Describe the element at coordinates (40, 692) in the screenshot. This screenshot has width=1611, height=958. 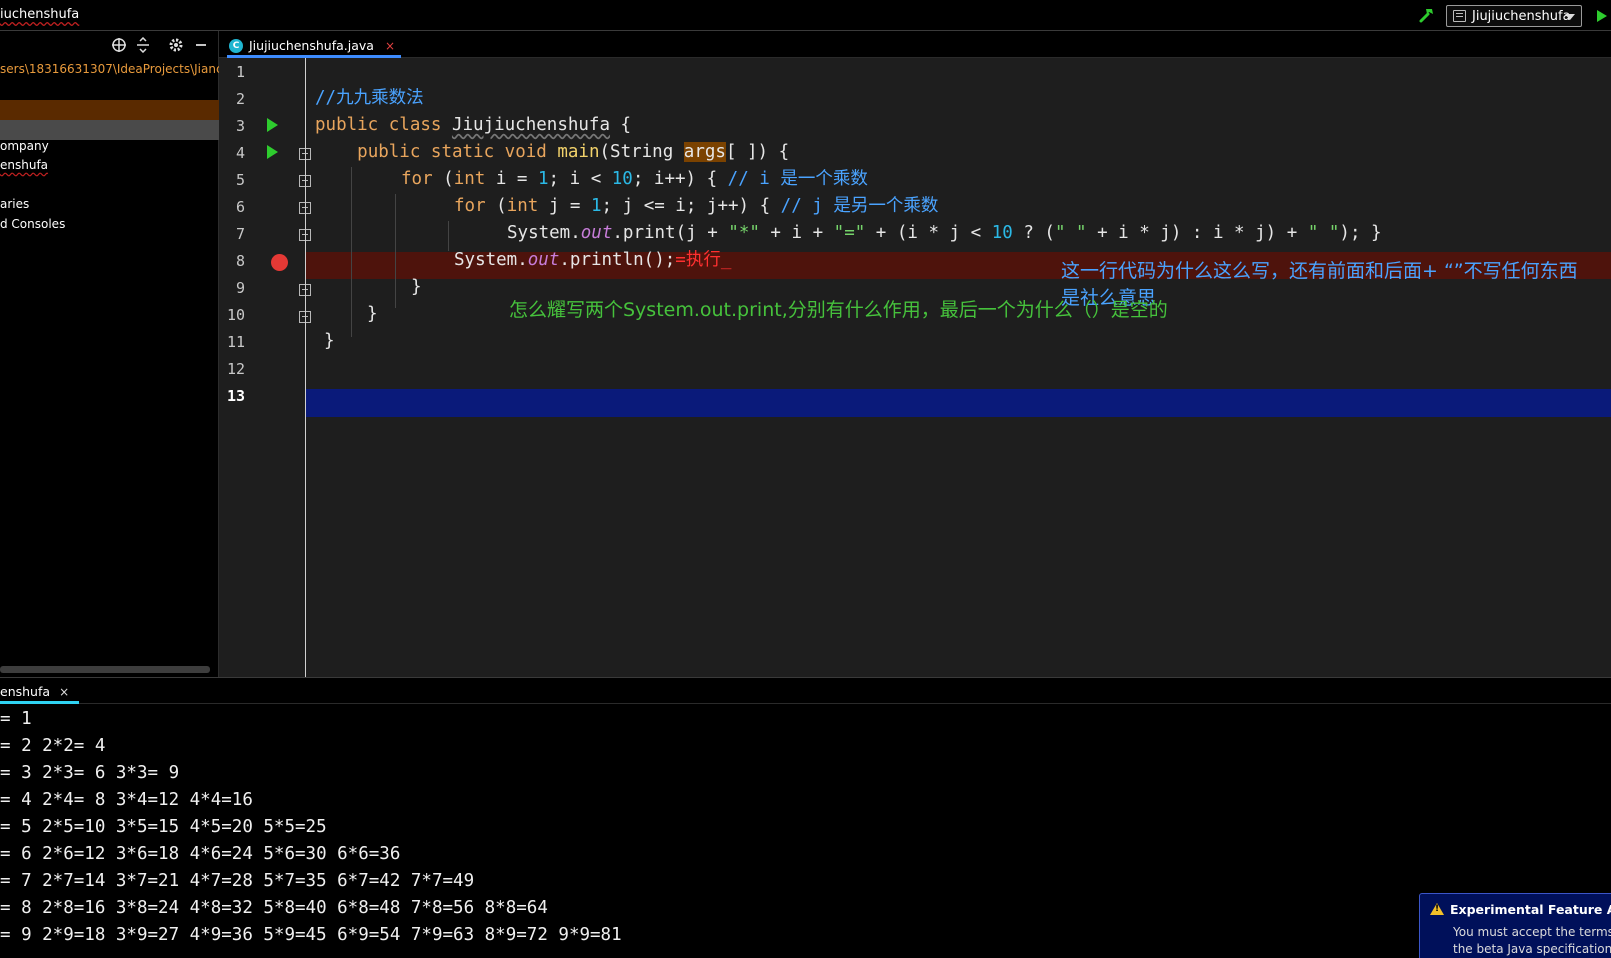
I see `tab-run: enshufa ×` at that location.